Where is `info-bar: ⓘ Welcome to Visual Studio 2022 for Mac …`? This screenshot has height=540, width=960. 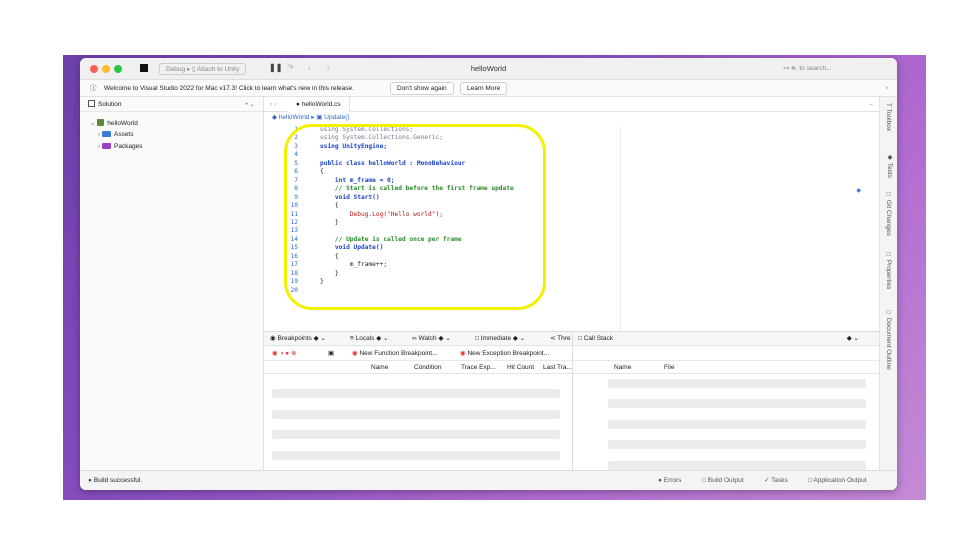
info-bar: ⓘ Welcome to Visual Studio 2022 for Mac … is located at coordinates (488, 88).